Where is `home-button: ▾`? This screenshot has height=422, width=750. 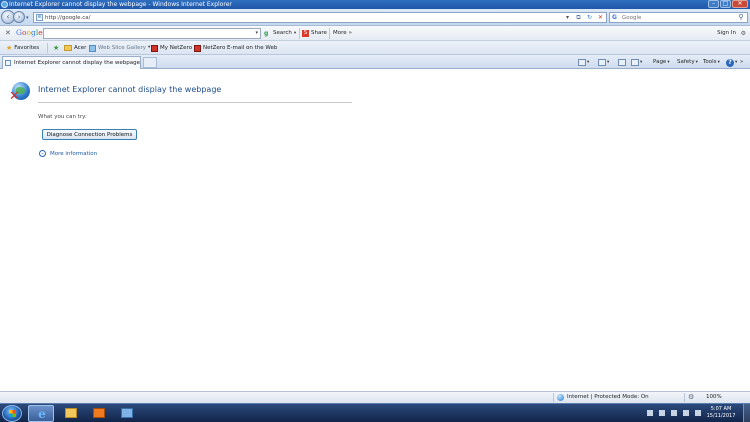 home-button: ▾ is located at coordinates (583, 62).